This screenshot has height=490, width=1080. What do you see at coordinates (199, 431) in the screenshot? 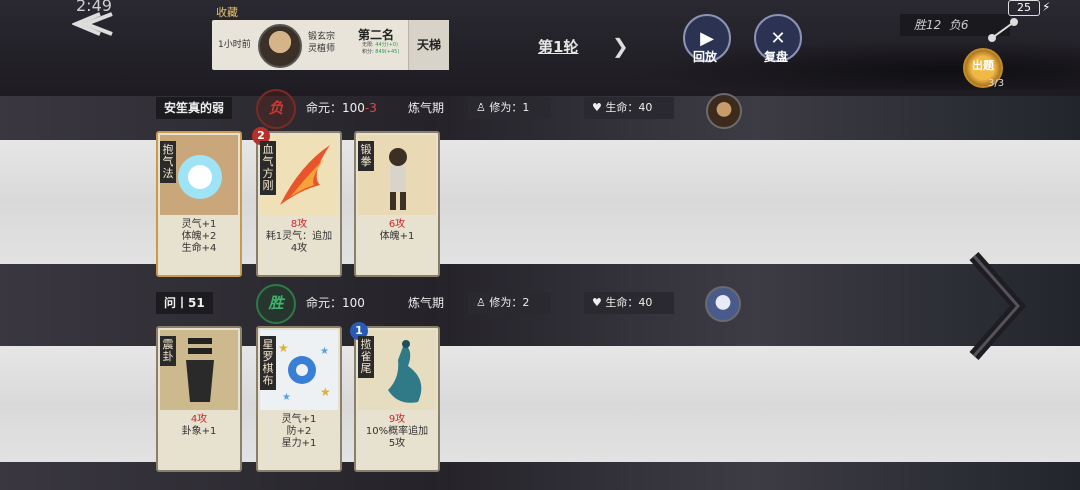
I see `effect-line: 卦象+1` at bounding box center [199, 431].